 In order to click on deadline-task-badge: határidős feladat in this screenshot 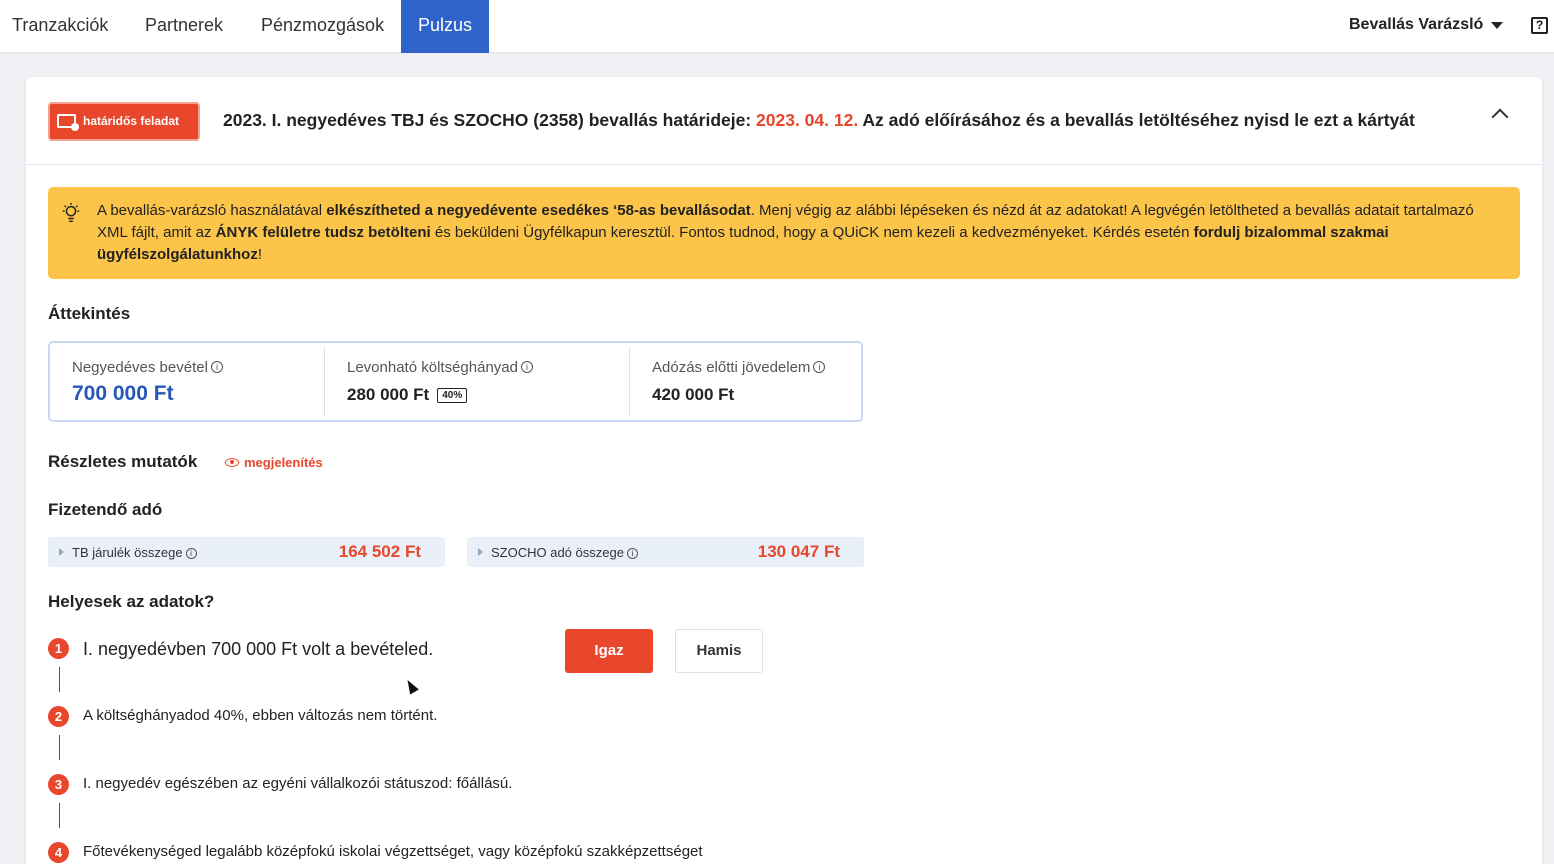, I will do `click(124, 121)`.